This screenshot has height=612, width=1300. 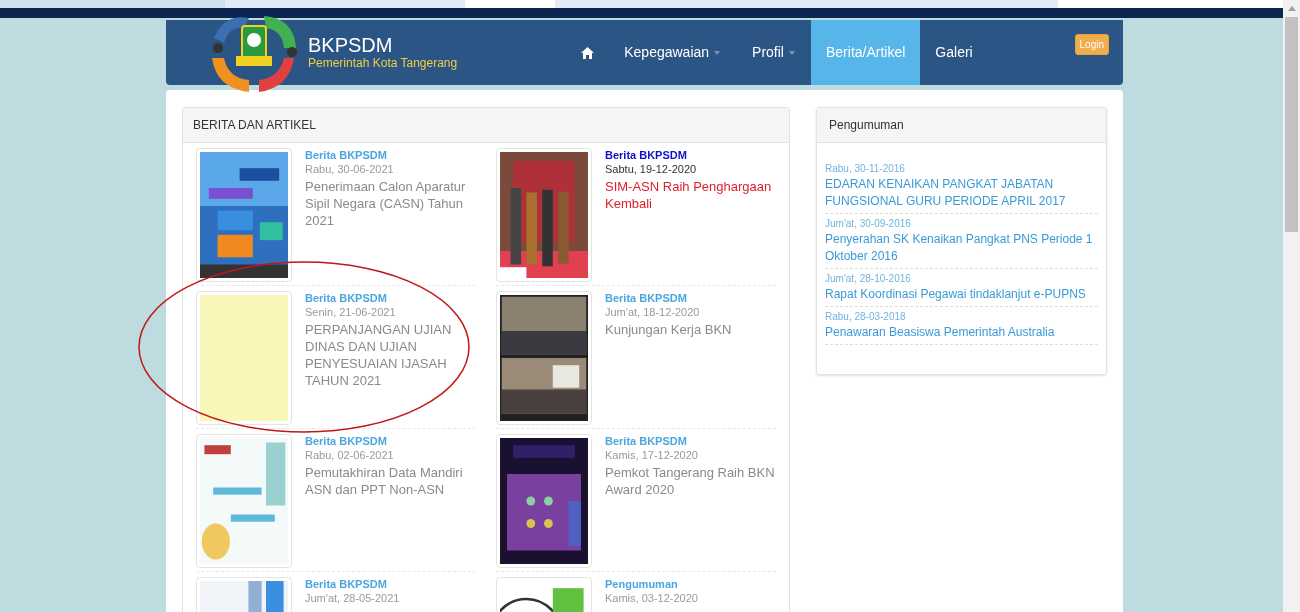 I want to click on announcement-date: Rabu, 30-11-2016, so click(x=865, y=169).